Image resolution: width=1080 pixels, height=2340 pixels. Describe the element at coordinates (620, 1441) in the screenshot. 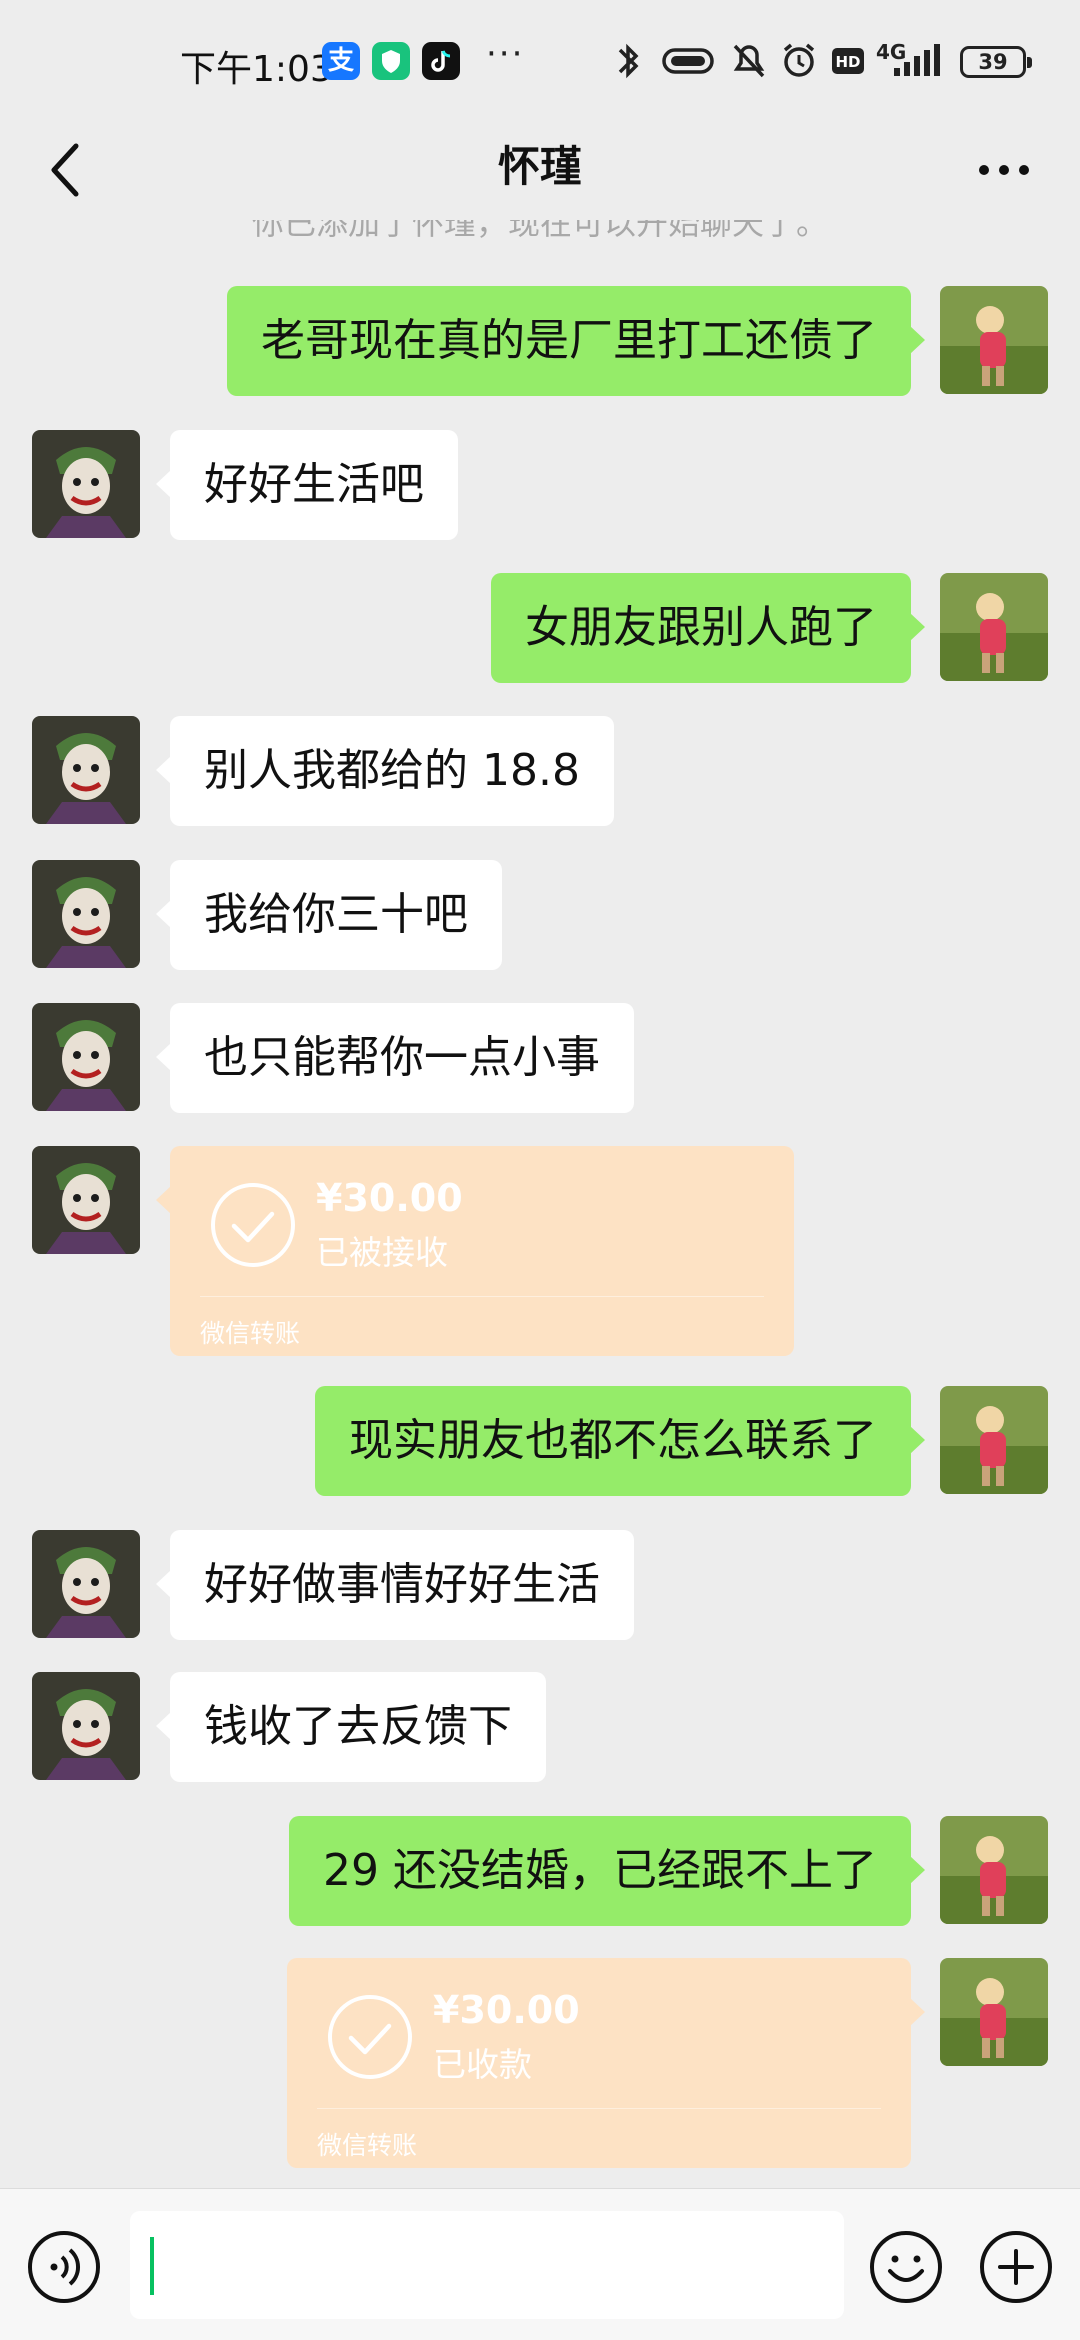

I see `message-bubble: 现实朋友也都不怎么联系了` at that location.